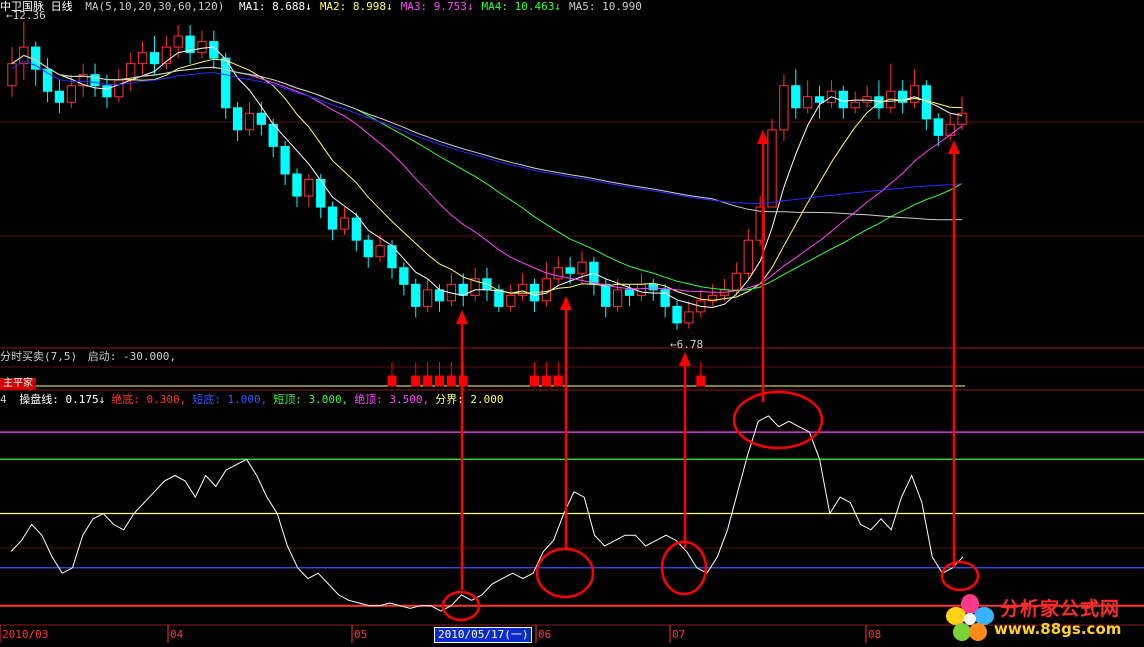 Image resolution: width=1144 pixels, height=647 pixels. I want to click on flower-logo-icon, so click(970, 617).